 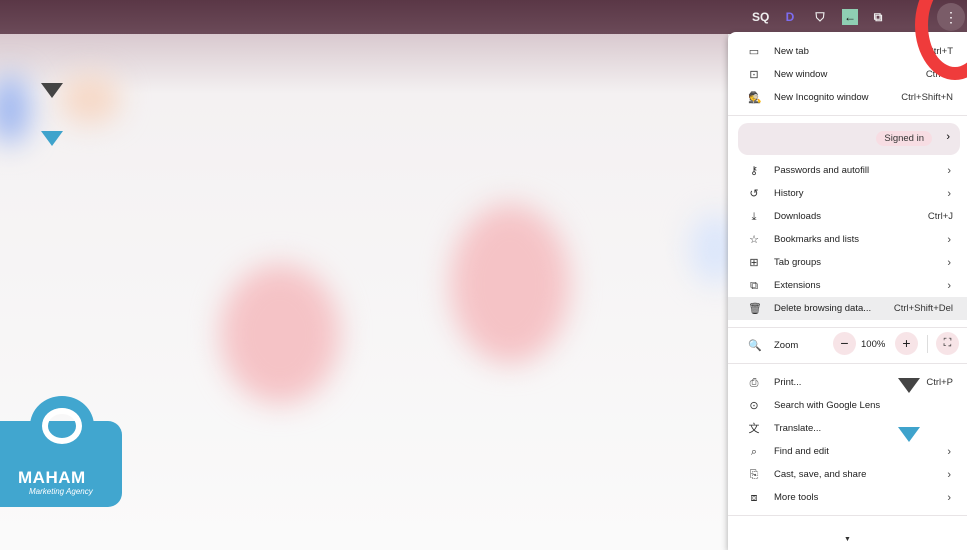 What do you see at coordinates (873, 344) in the screenshot?
I see `zoom-value: 100%` at bounding box center [873, 344].